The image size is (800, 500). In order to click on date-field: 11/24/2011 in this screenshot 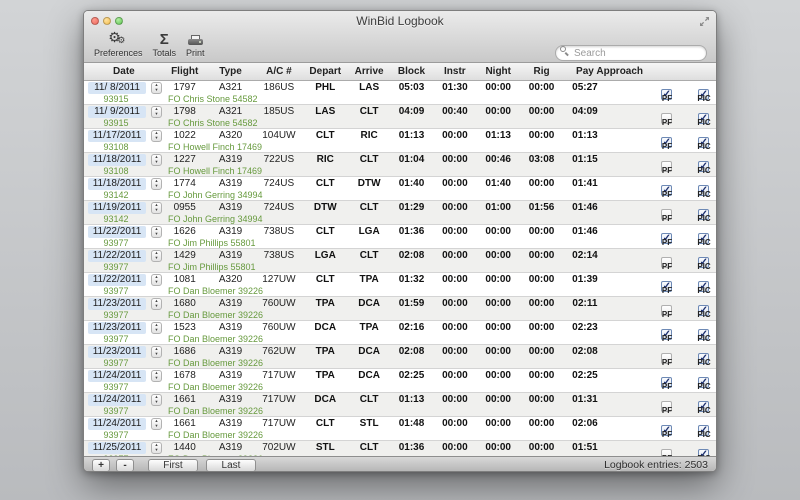, I will do `click(117, 375)`.